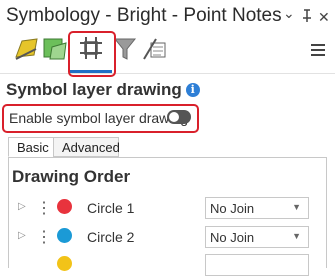 This screenshot has height=278, width=335. What do you see at coordinates (192, 90) in the screenshot?
I see `info-icon: i` at bounding box center [192, 90].